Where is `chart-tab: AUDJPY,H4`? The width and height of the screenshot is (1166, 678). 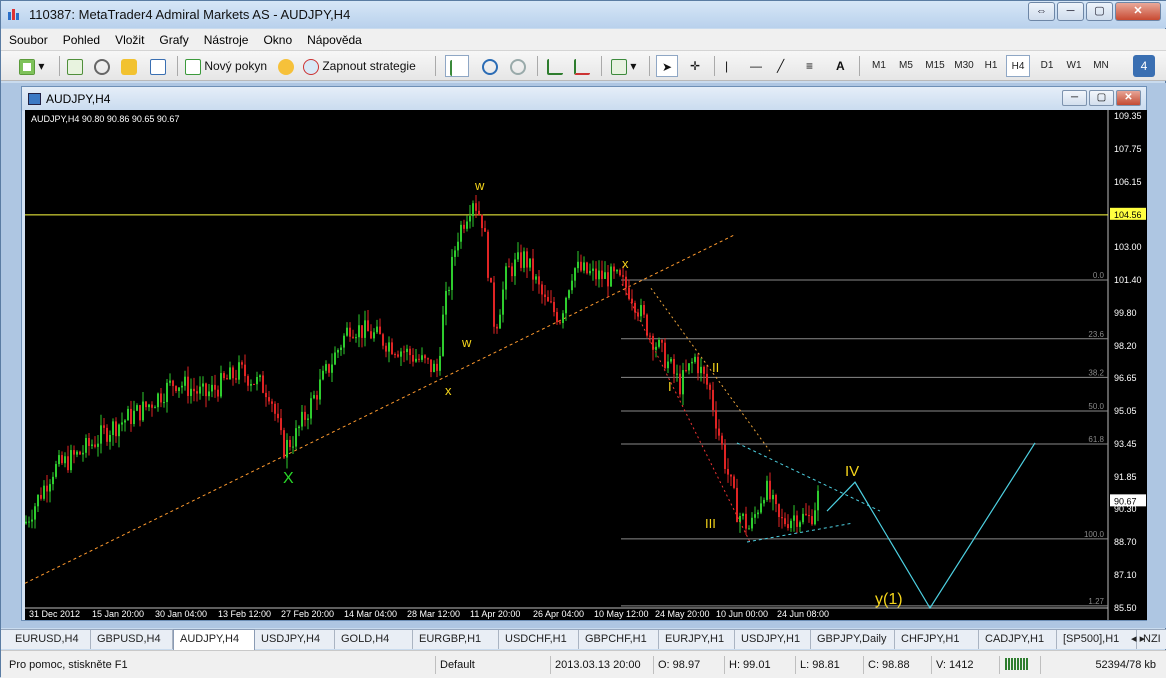 chart-tab: AUDJPY,H4 is located at coordinates (214, 639).